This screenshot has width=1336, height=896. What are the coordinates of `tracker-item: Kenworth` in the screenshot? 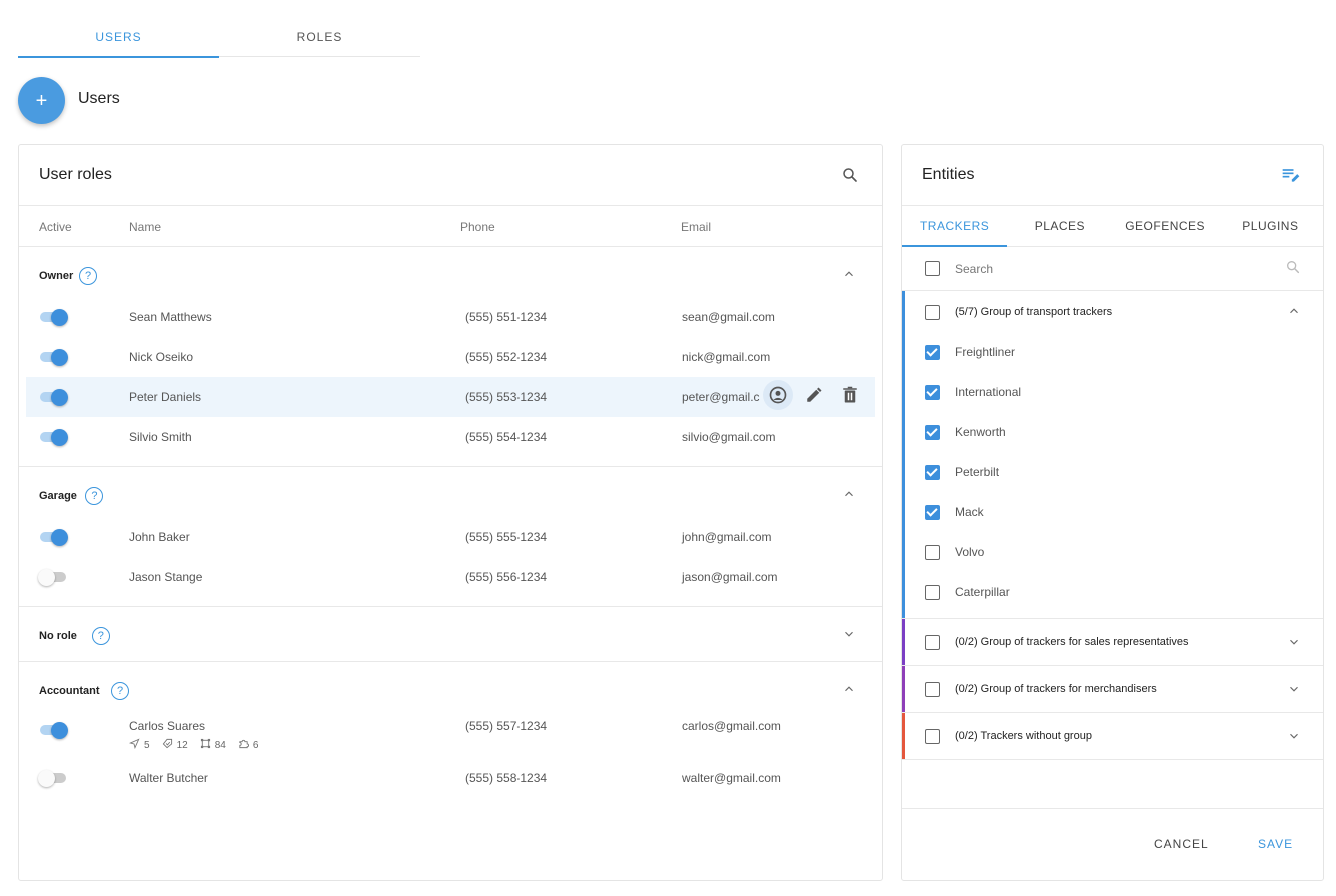 It's located at (1112, 434).